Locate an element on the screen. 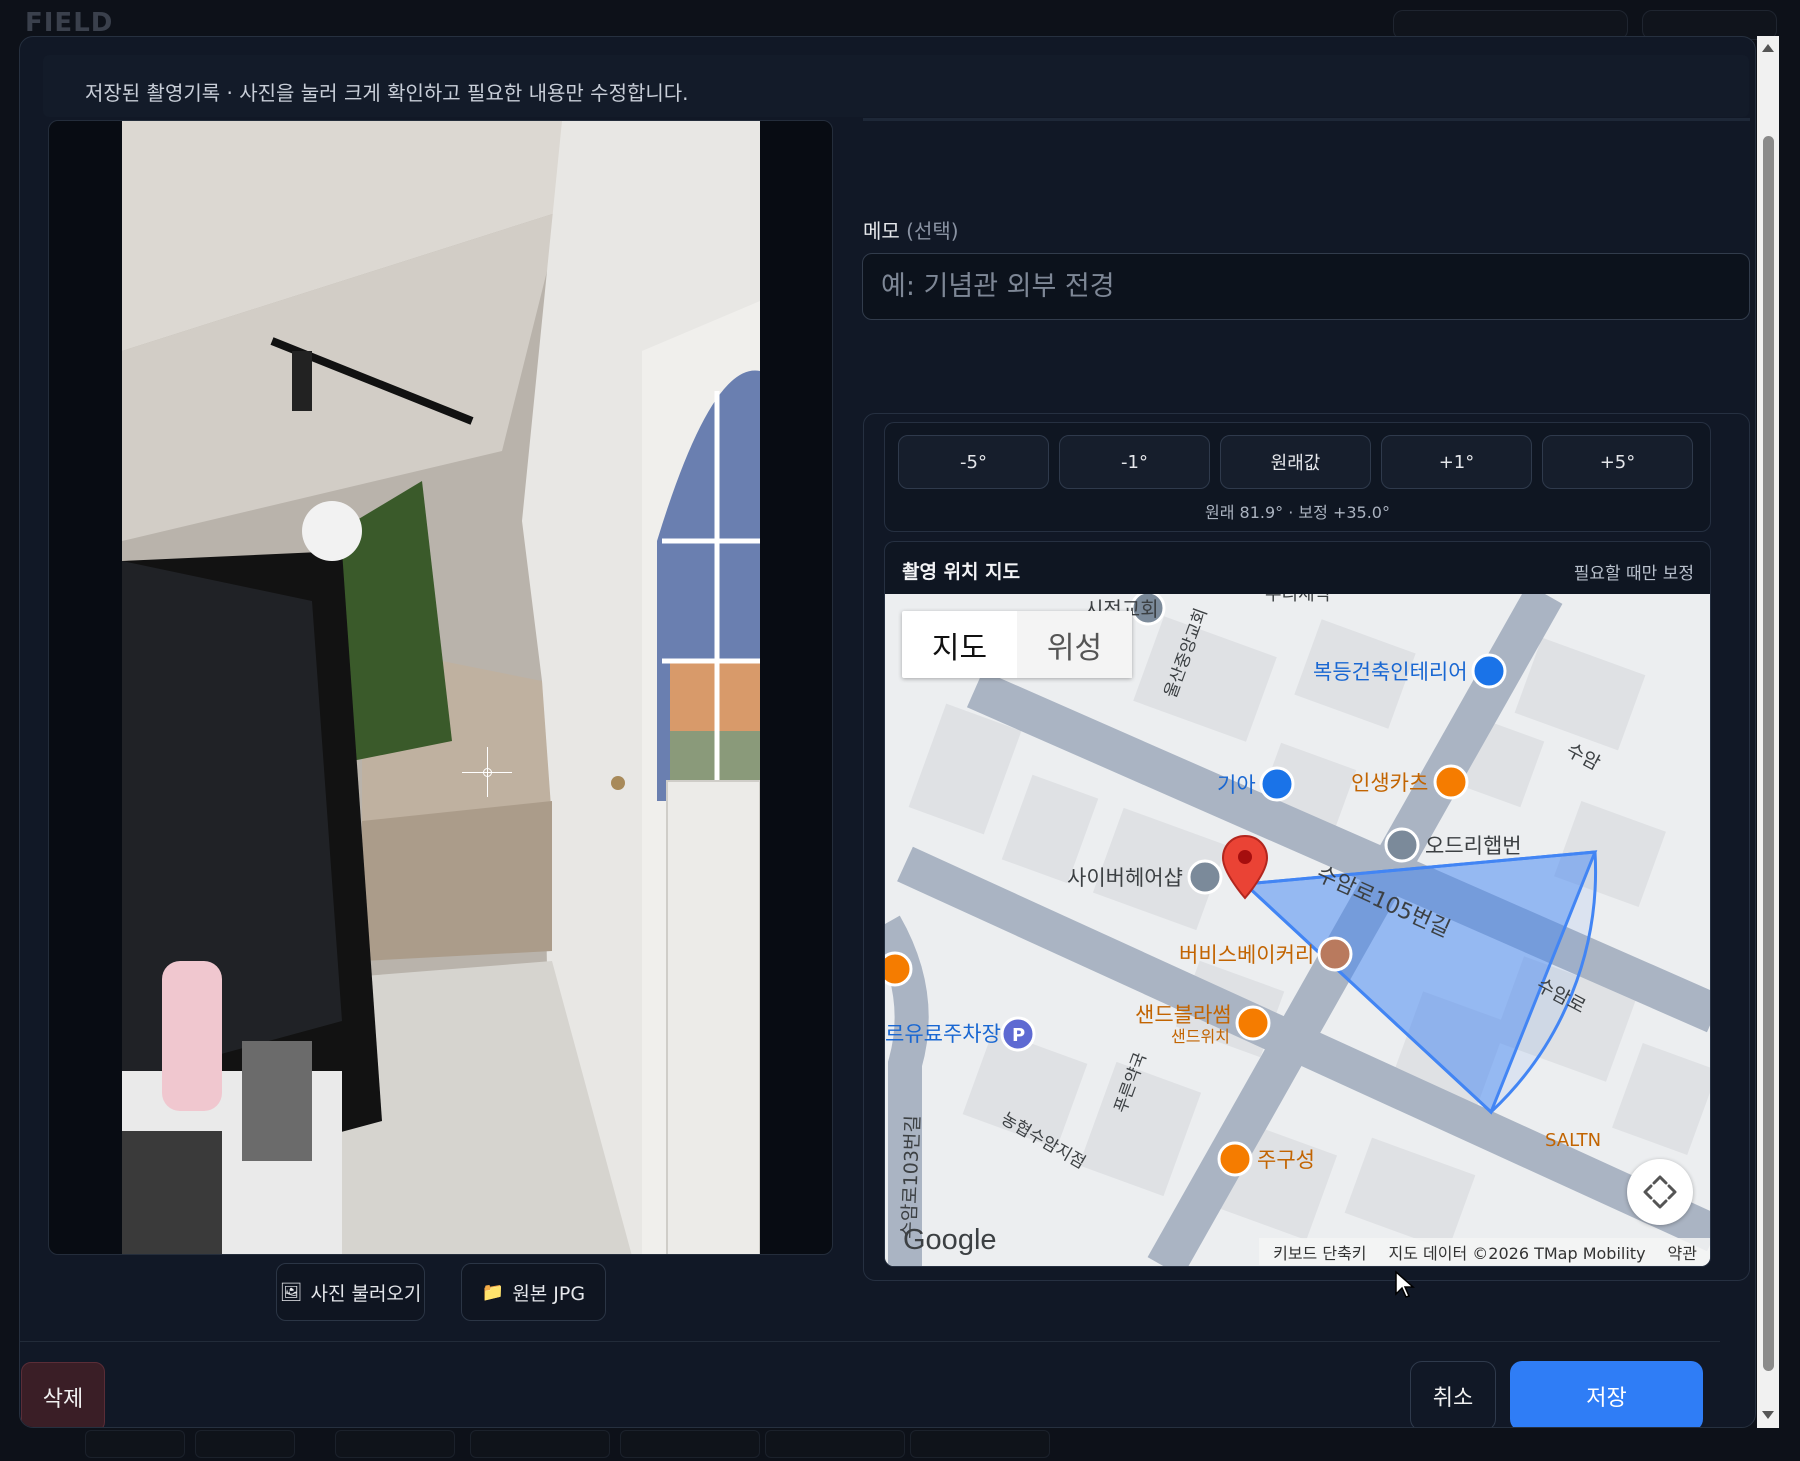 The image size is (1800, 1461). map-label-audi: 오드리햅번 is located at coordinates (1473, 846).